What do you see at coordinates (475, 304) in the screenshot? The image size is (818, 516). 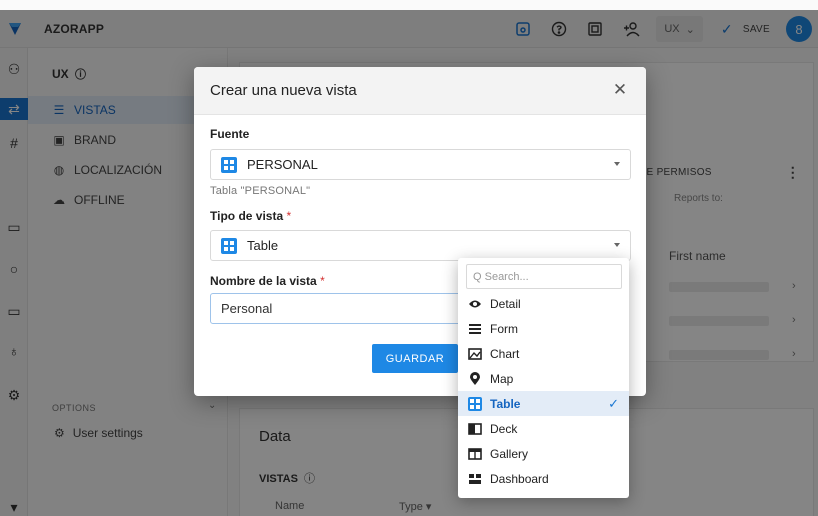 I see `eye-icon` at bounding box center [475, 304].